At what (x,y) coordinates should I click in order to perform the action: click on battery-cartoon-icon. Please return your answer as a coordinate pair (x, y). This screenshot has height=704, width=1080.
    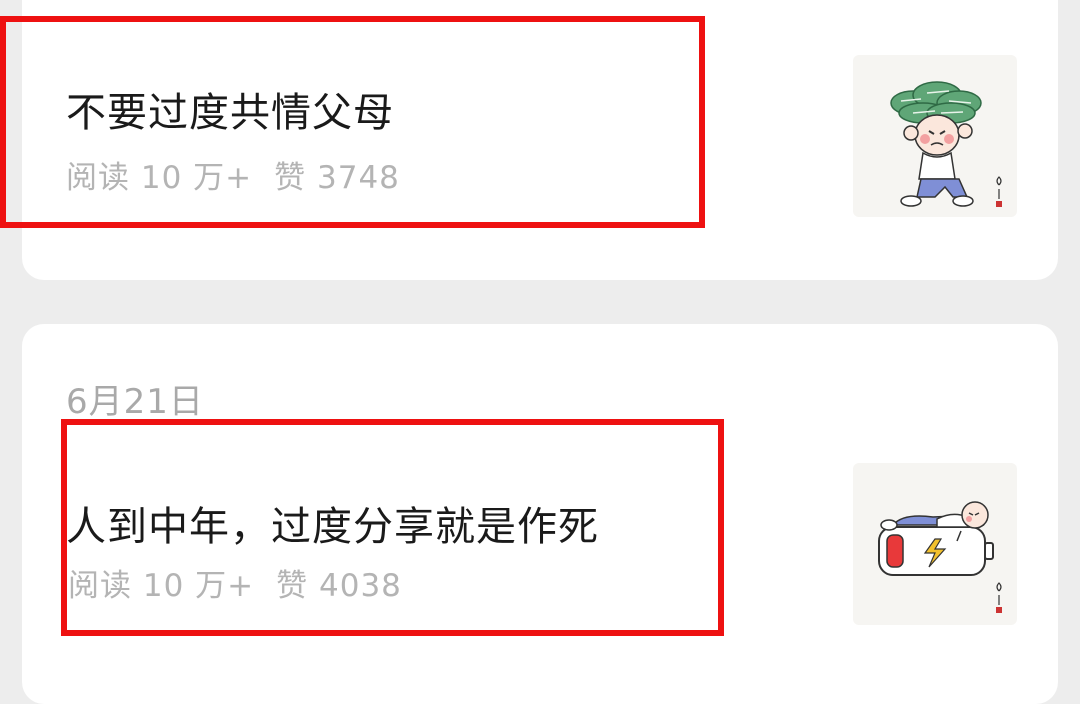
    Looking at the image, I should click on (940, 557).